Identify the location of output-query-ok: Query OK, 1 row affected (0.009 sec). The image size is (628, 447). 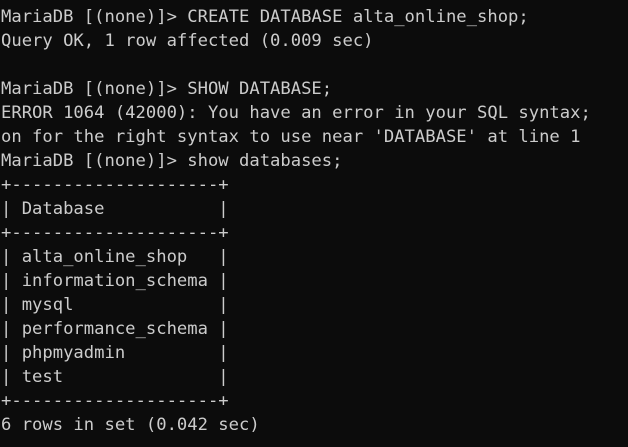
(187, 41).